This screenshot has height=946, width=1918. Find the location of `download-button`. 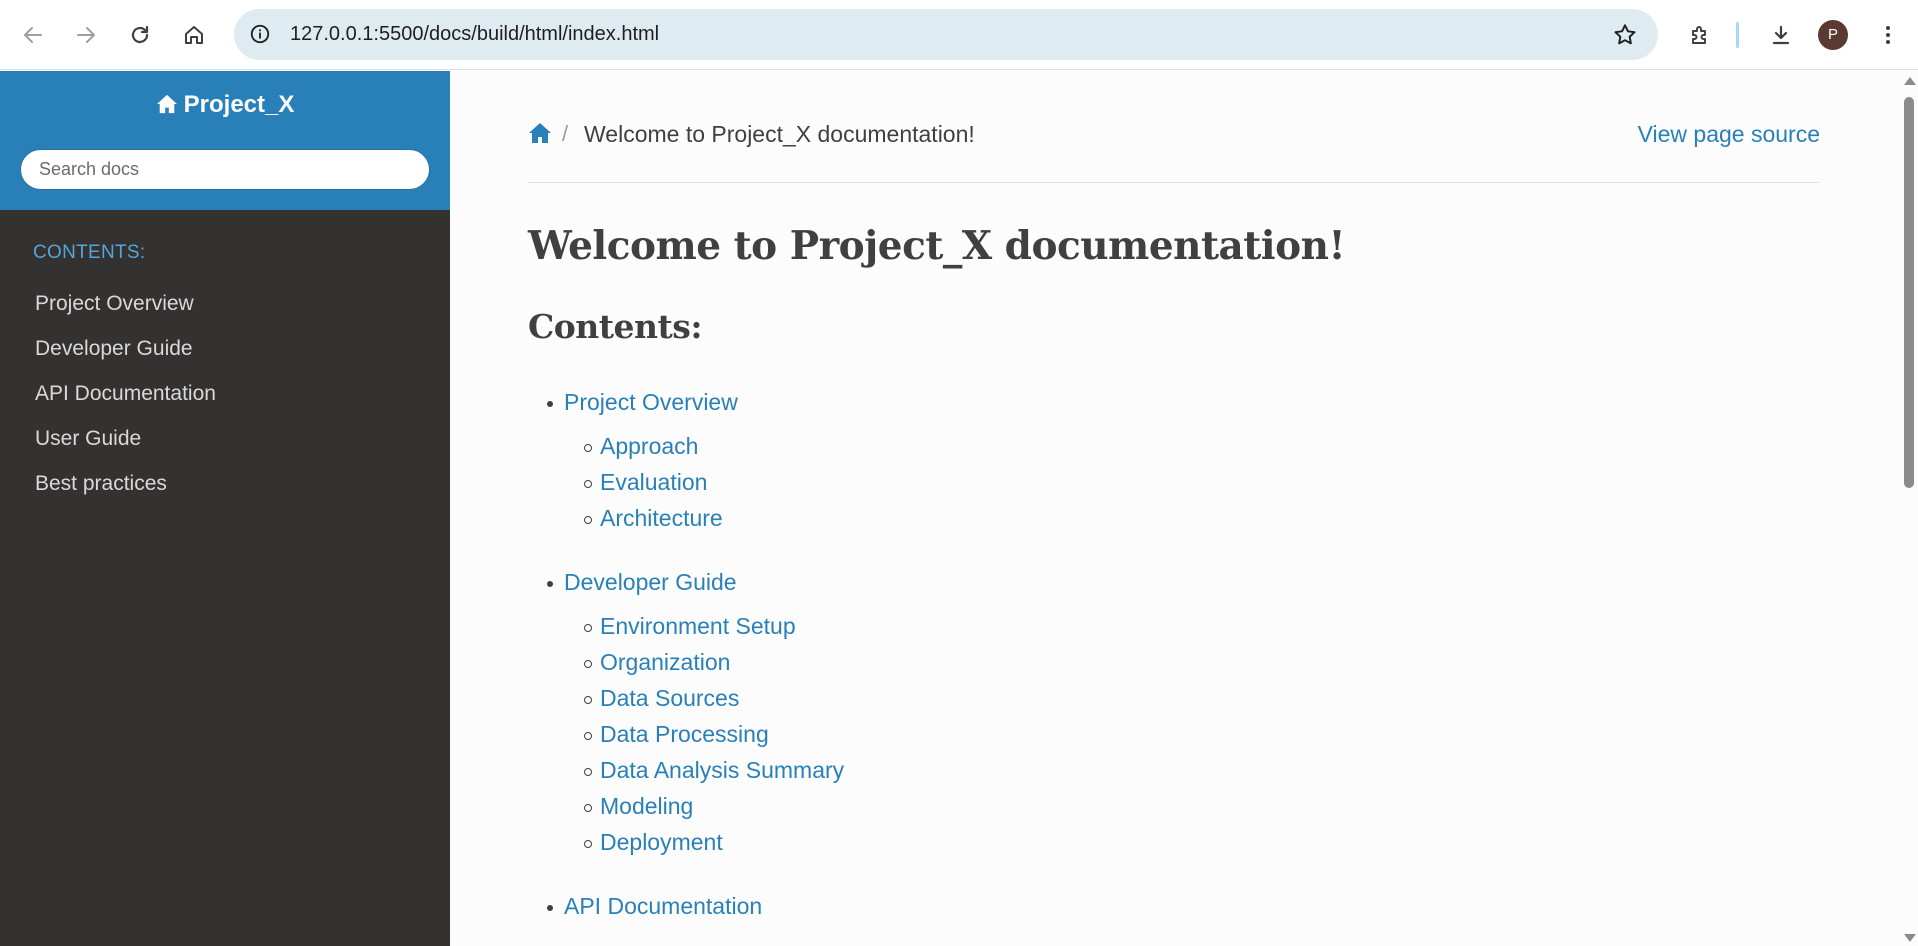

download-button is located at coordinates (1781, 35).